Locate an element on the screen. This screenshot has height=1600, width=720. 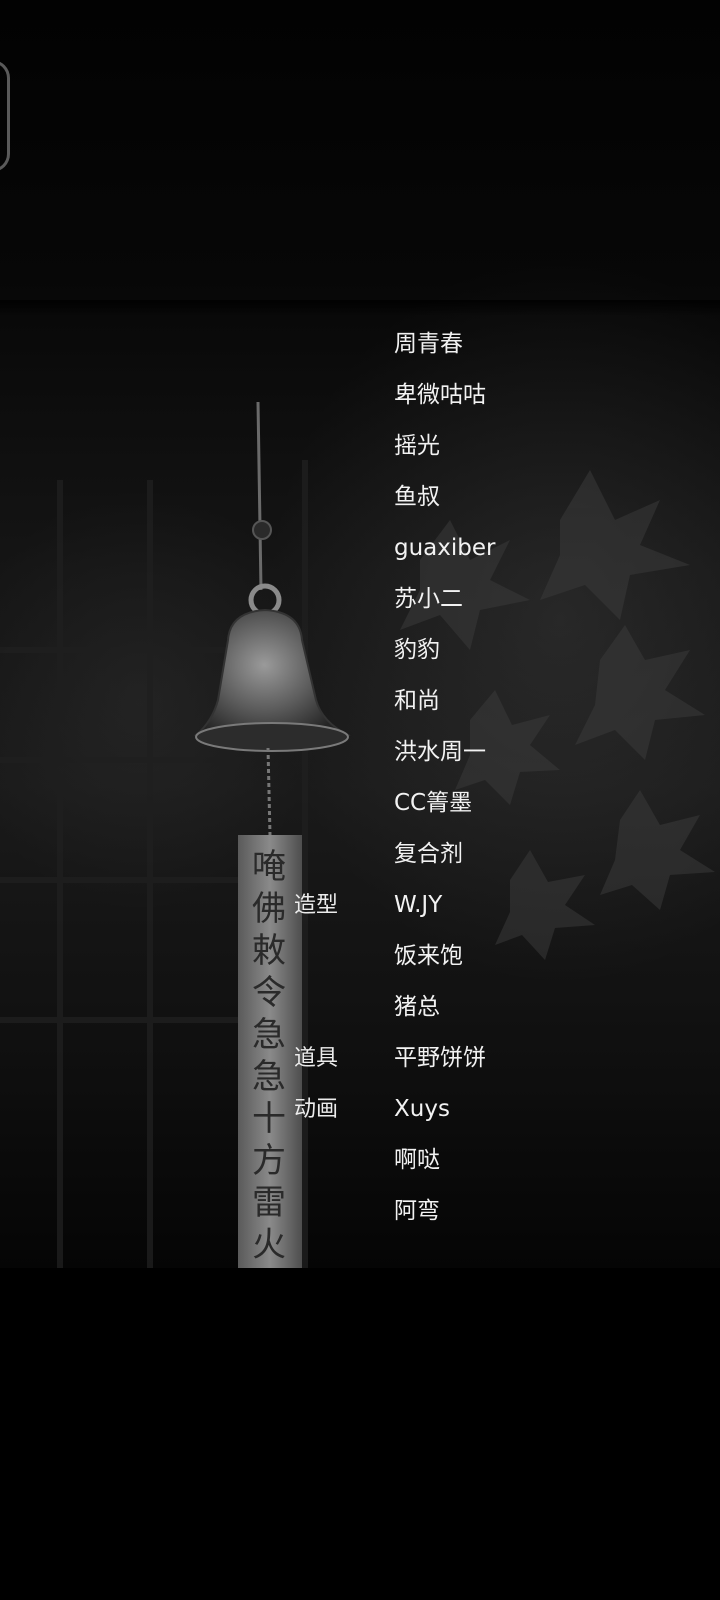
credit-row: 道具 平野饼饼 is located at coordinates (360, 1058).